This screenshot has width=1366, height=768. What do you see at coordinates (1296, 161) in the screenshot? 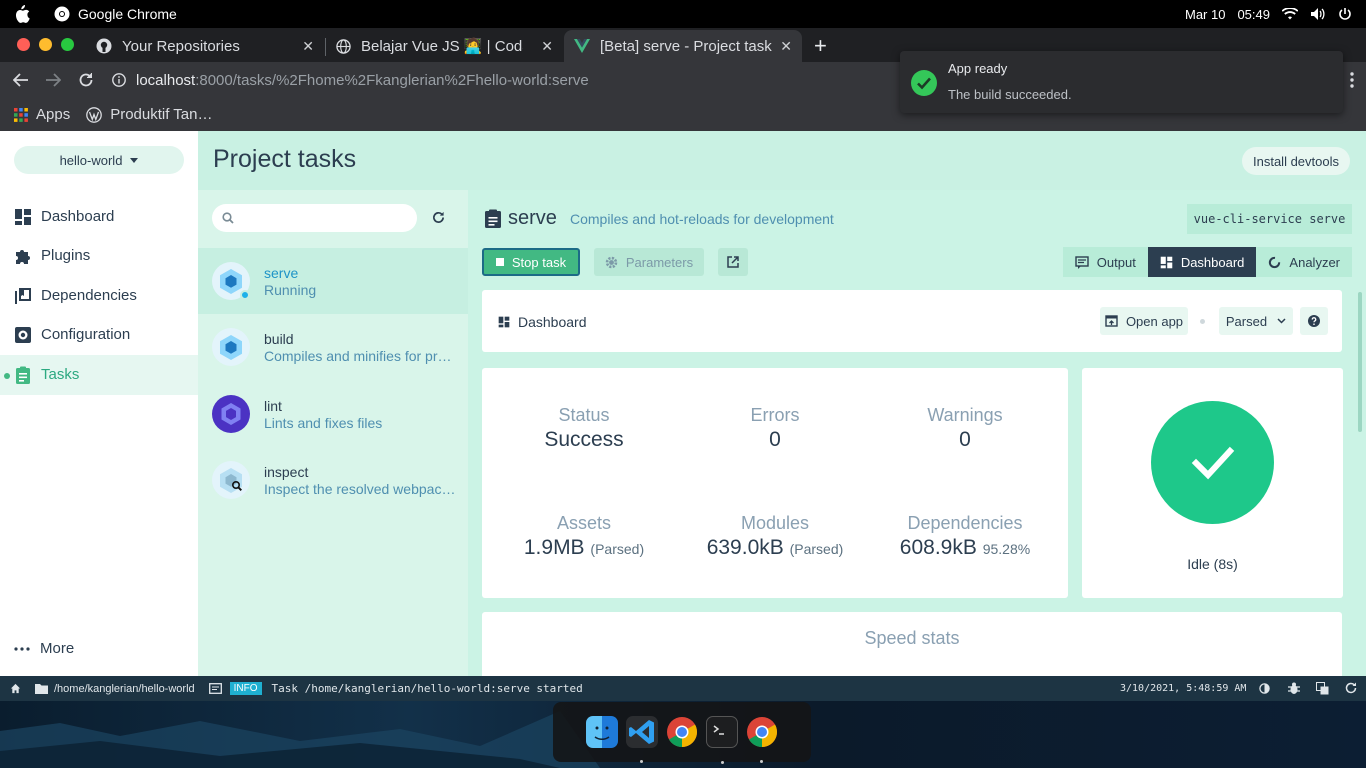
I see `install-devtools-button: Install devtools` at bounding box center [1296, 161].